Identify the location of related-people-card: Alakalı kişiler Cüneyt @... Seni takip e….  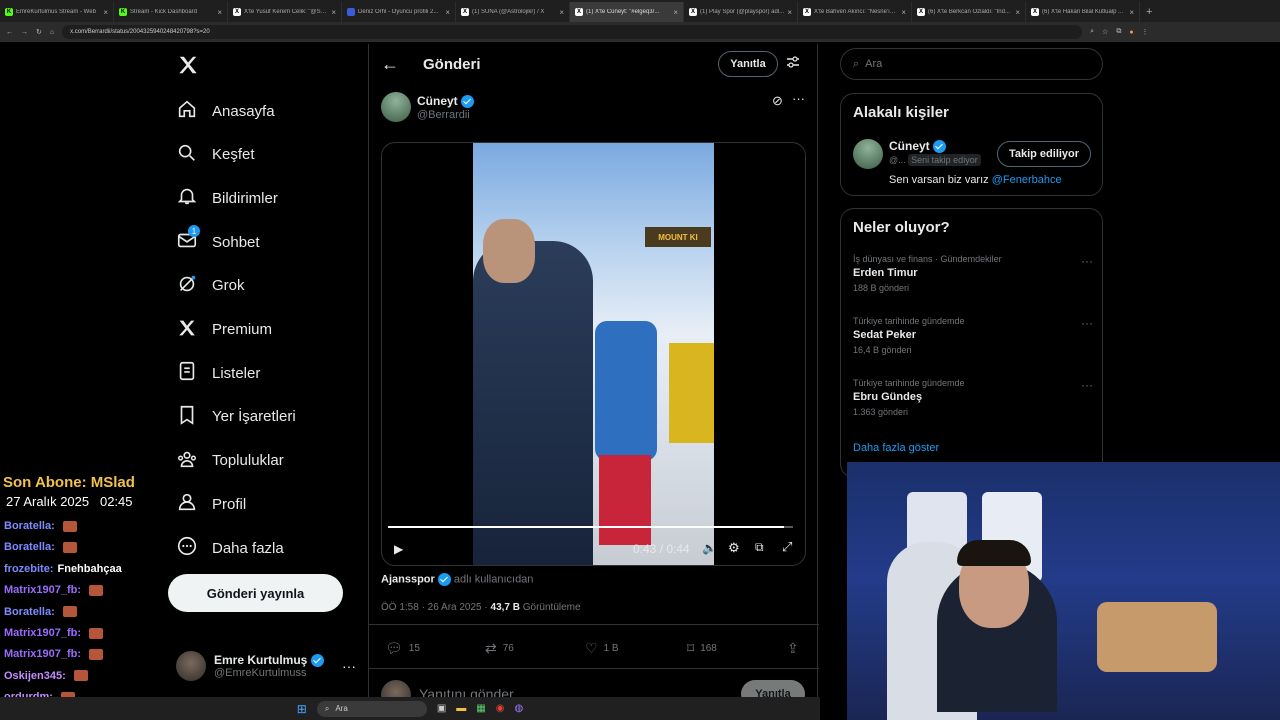
(971, 144).